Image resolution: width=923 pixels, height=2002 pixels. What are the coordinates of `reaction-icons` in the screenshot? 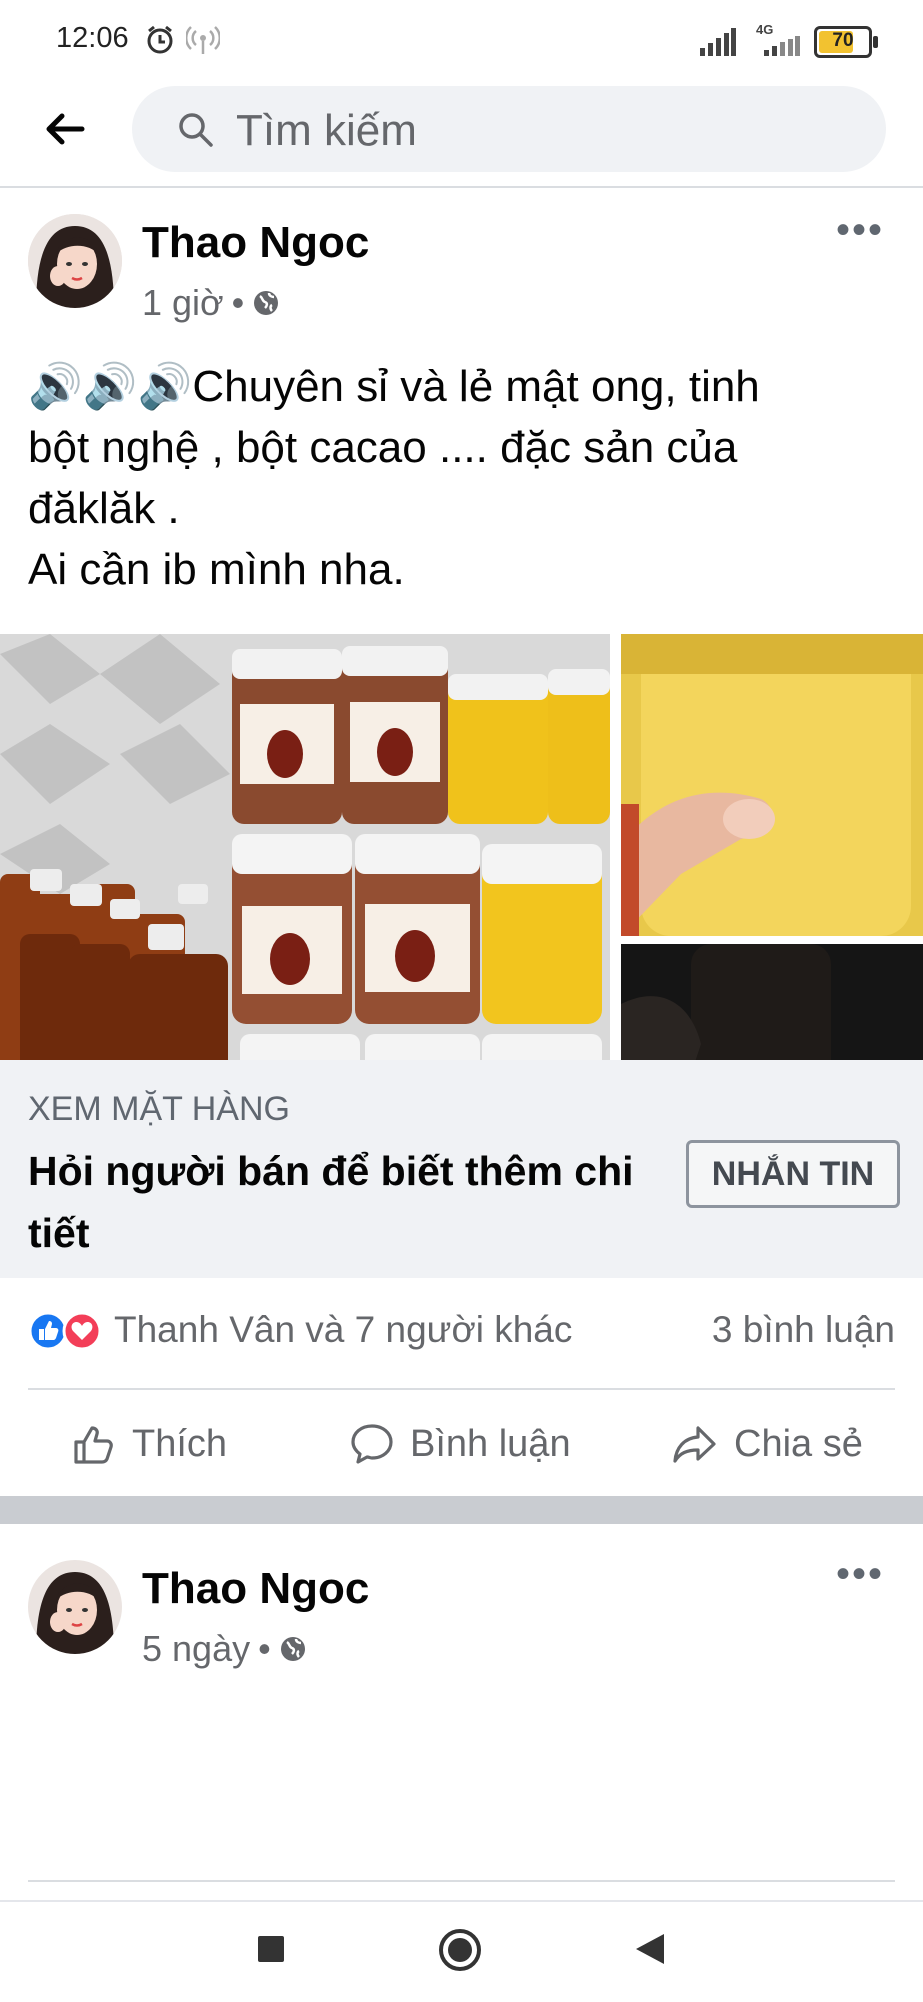 It's located at (68, 1331).